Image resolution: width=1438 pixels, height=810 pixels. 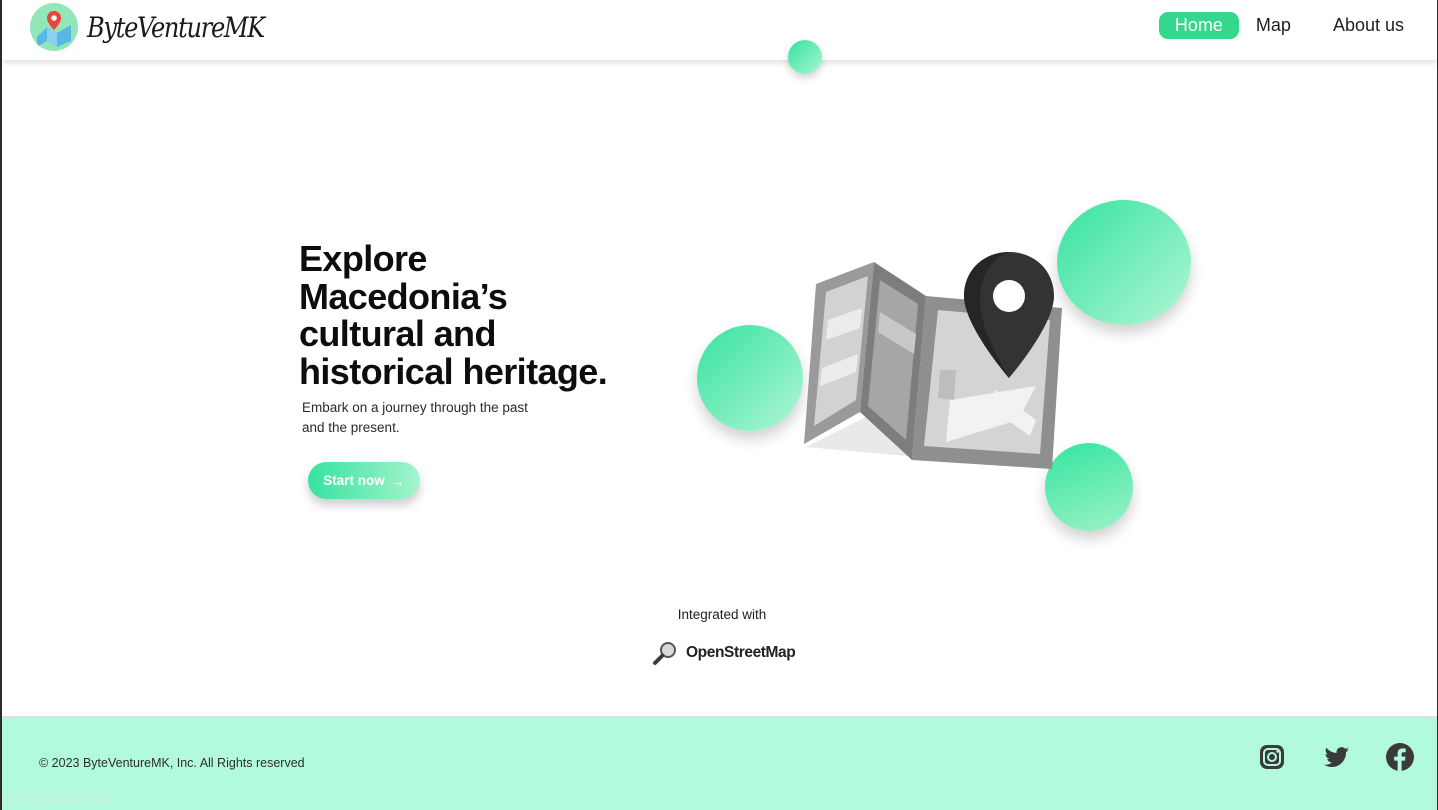 I want to click on brand-logo: ByteVentureMK, so click(x=161, y=27).